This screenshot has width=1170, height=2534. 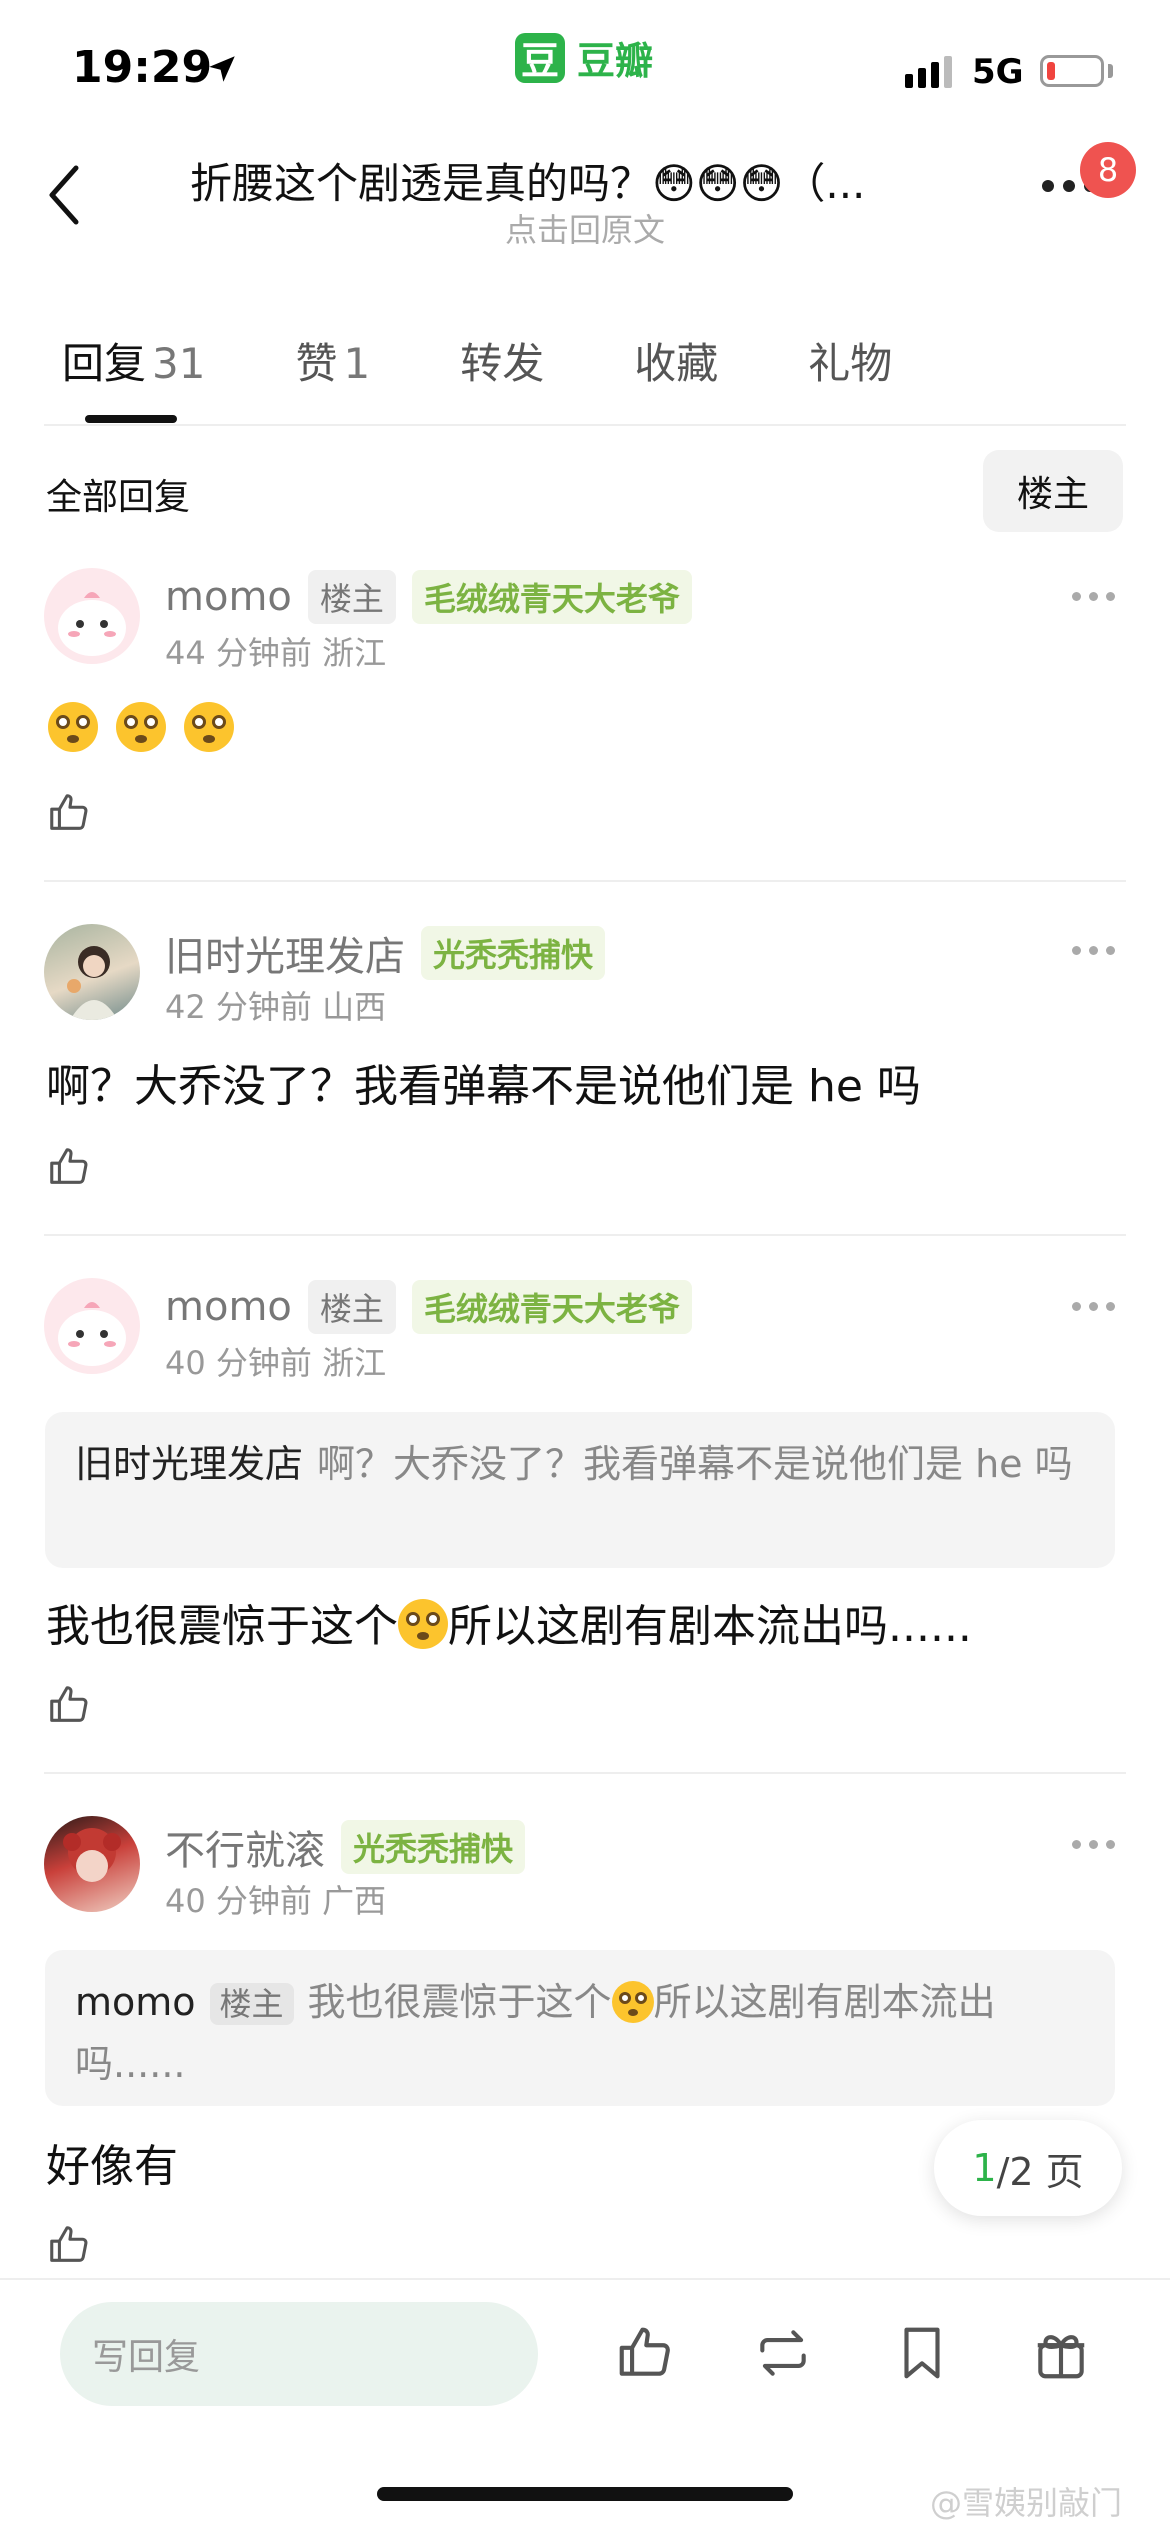 What do you see at coordinates (131, 419) in the screenshot?
I see `tab-indicator` at bounding box center [131, 419].